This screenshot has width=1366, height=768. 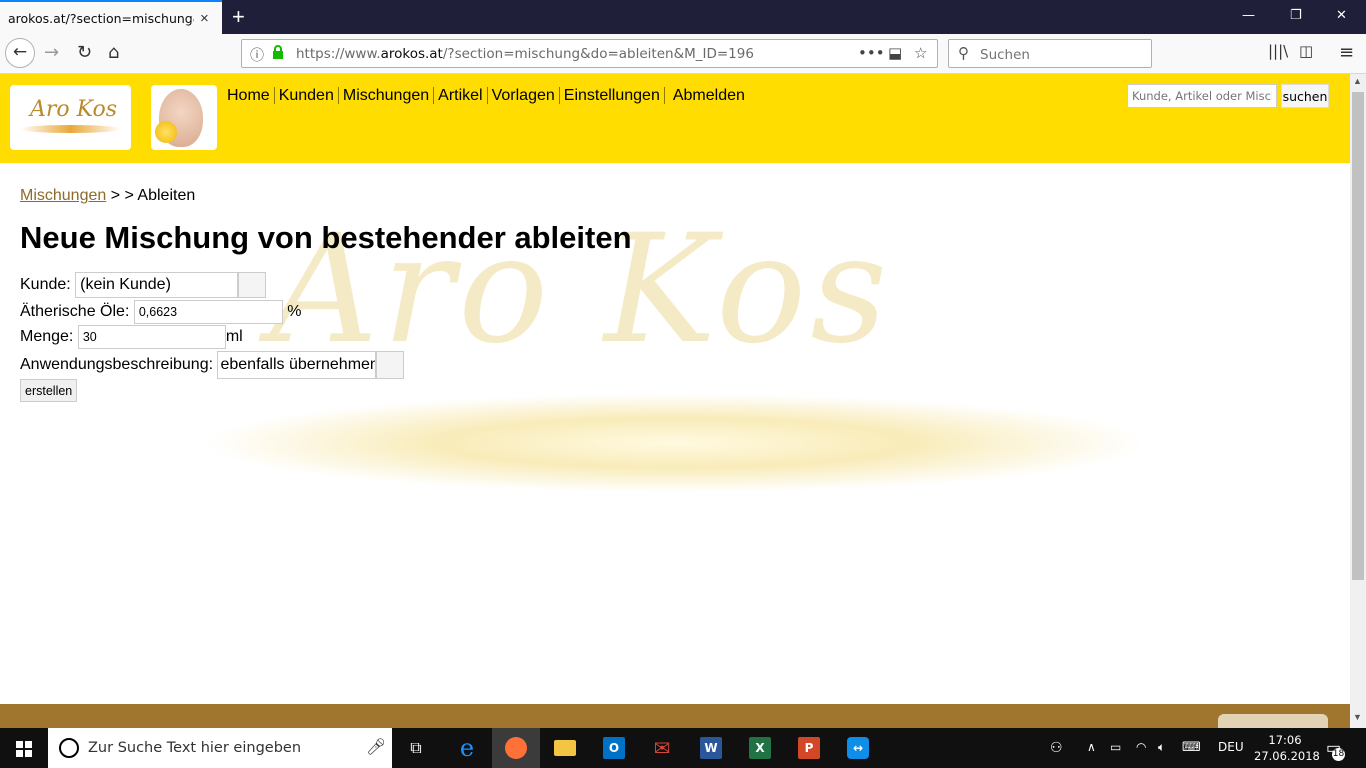 What do you see at coordinates (208, 312) in the screenshot?
I see `oele-input: 0,6623` at bounding box center [208, 312].